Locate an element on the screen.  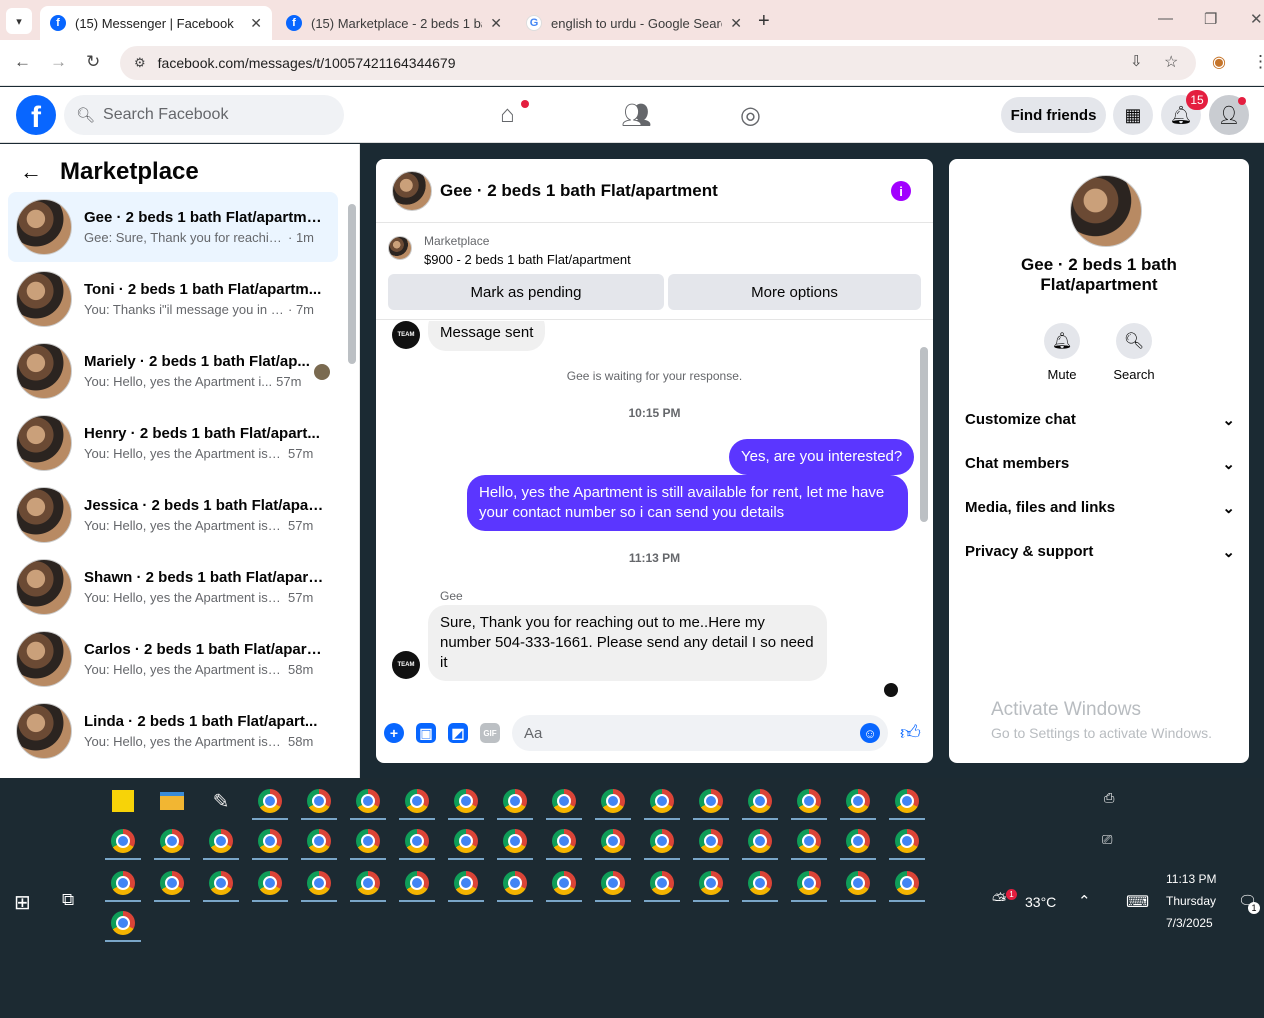
clock-date: 7/3/2025 is located at coordinates (1189, 923).